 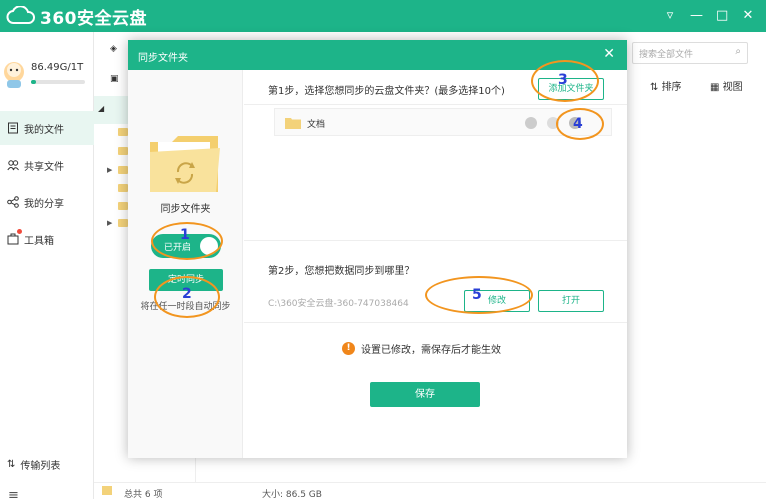 I want to click on sync-status-icon, so click(x=531, y=123).